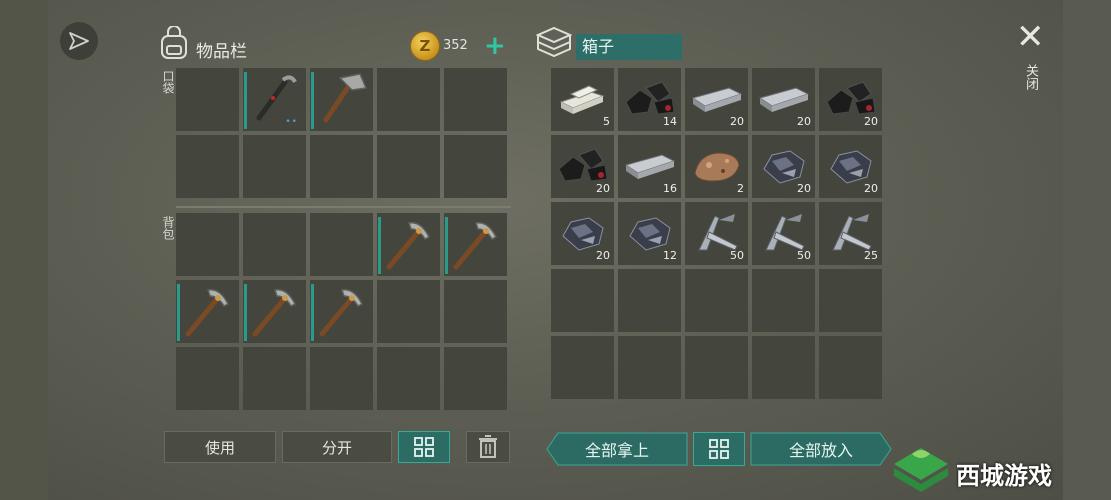  What do you see at coordinates (670, 121) in the screenshot?
I see `item-count: 14` at bounding box center [670, 121].